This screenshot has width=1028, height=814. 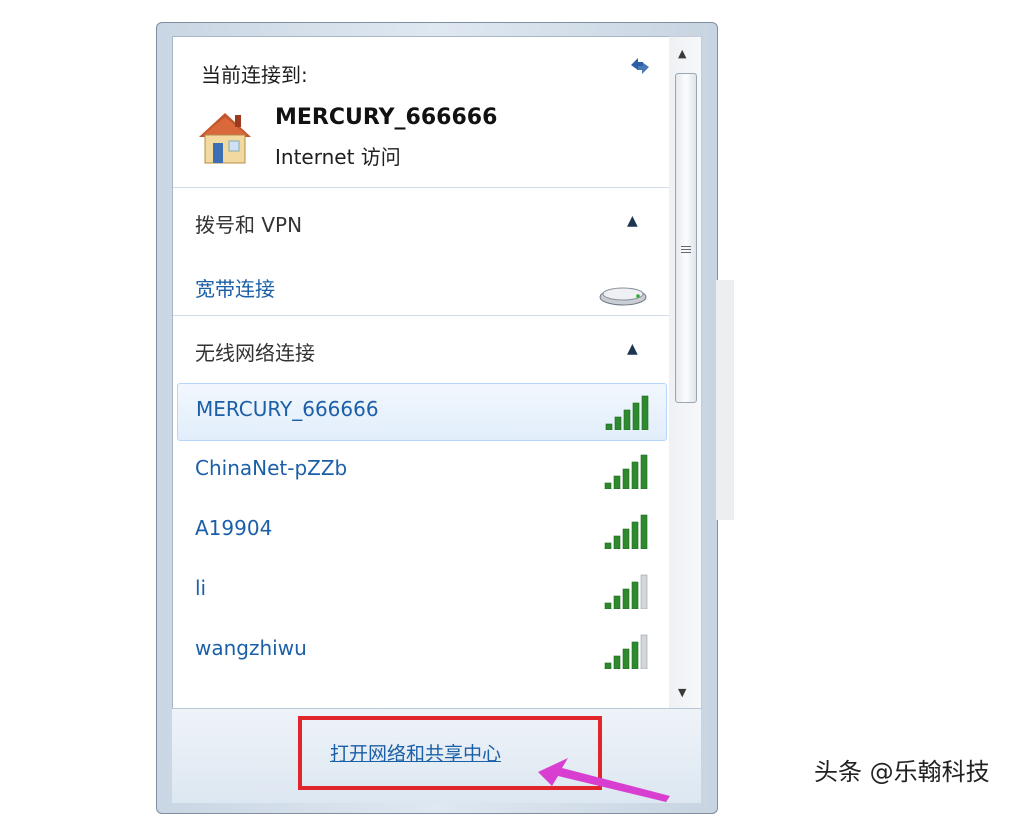 I want to click on collapse-dialup-chevron-icon: ▲, so click(x=632, y=221).